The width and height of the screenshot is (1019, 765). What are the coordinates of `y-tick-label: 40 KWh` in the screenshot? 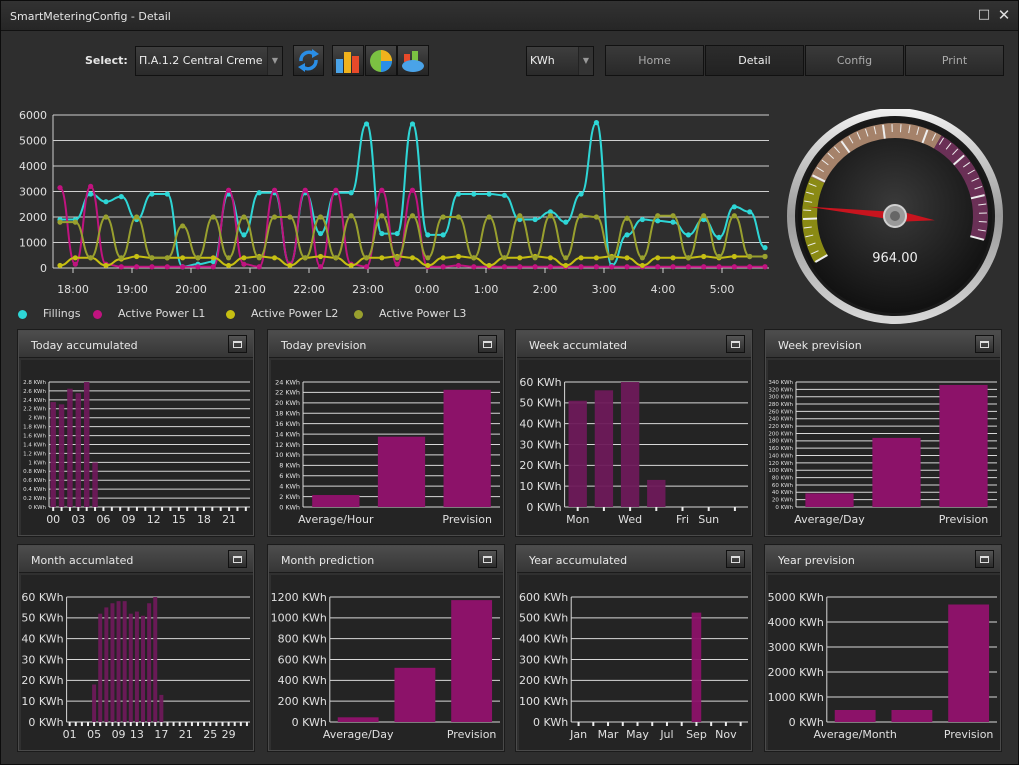 It's located at (42, 639).